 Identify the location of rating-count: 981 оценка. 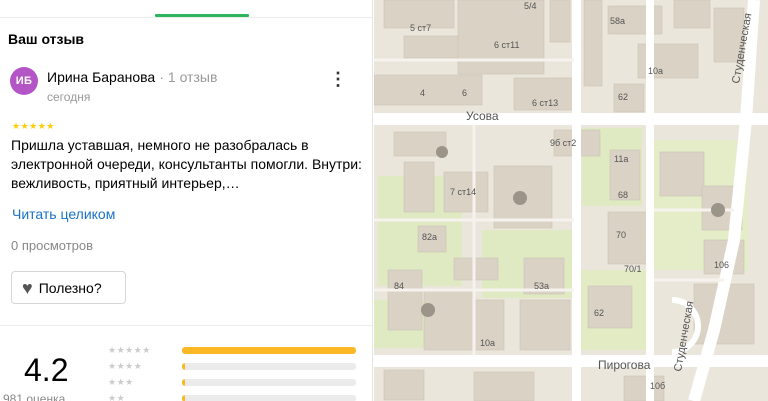
(34, 396).